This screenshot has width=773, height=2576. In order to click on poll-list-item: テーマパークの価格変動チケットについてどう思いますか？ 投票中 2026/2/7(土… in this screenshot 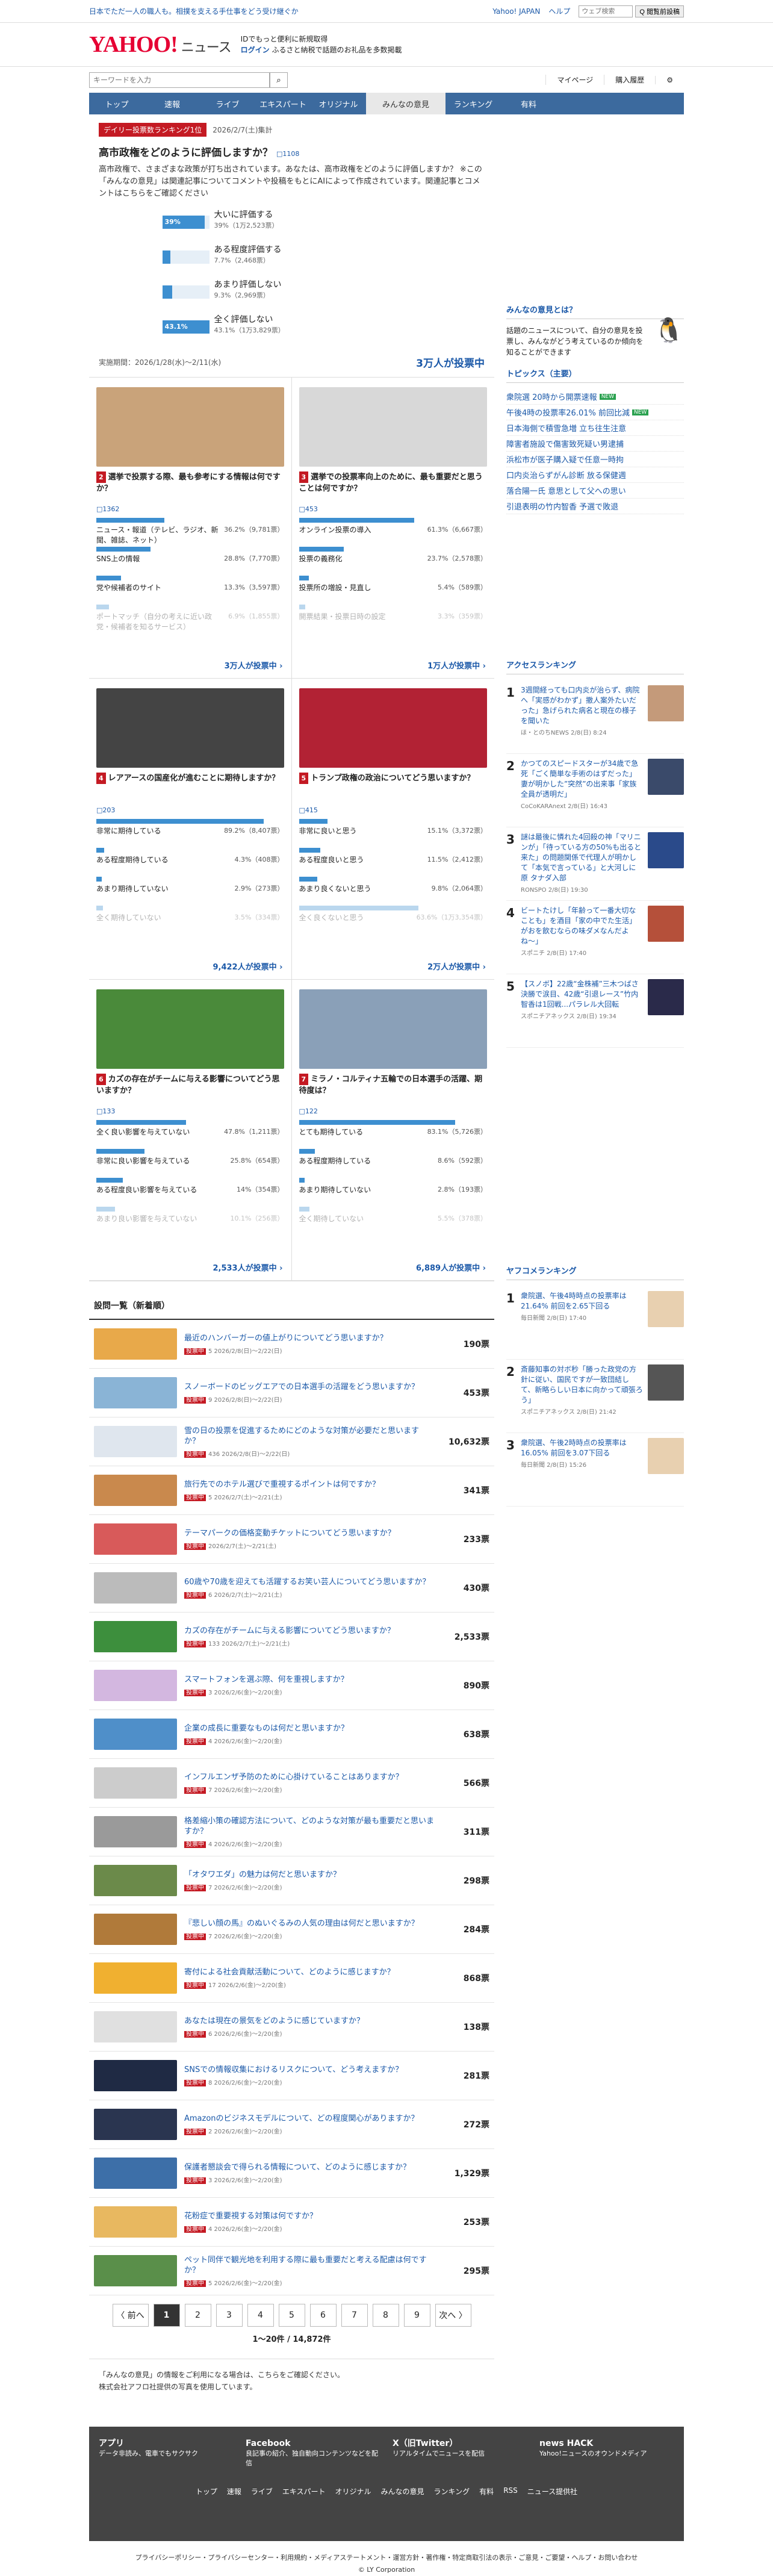, I will do `click(291, 1540)`.